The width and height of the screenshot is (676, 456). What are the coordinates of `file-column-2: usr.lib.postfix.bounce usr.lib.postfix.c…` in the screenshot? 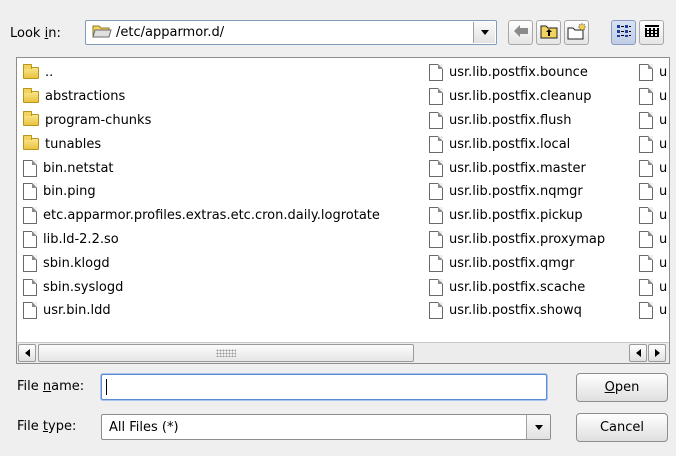 It's located at (517, 192).